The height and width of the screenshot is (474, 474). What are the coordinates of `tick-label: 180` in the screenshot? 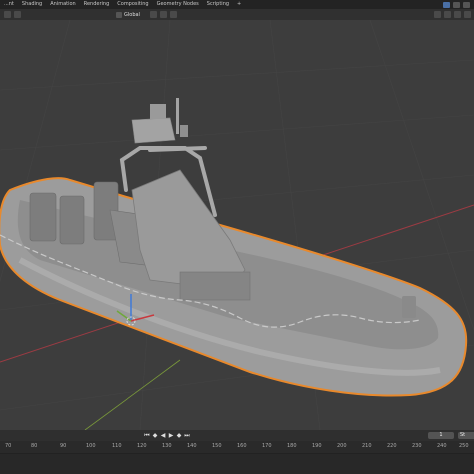 It's located at (292, 446).